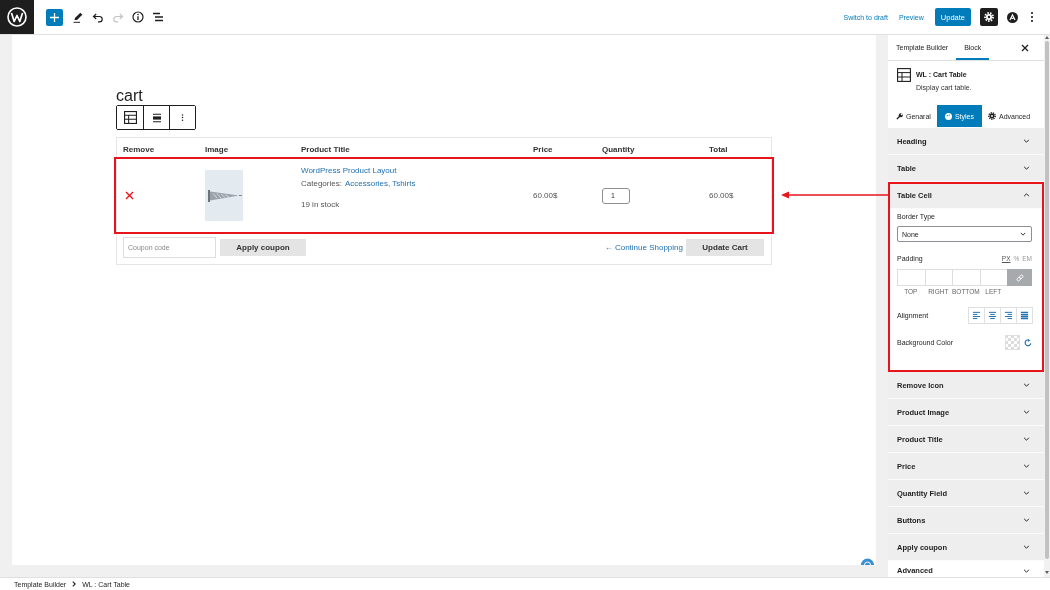 The height and width of the screenshot is (590, 1050). What do you see at coordinates (263, 247) in the screenshot?
I see `apply-coupon-button: Apply coupon` at bounding box center [263, 247].